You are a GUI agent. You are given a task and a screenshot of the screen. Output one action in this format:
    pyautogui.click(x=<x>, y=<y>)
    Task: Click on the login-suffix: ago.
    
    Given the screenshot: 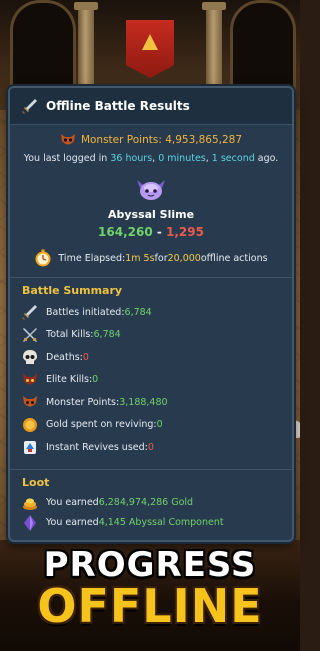 What is the action you would take?
    pyautogui.click(x=266, y=158)
    